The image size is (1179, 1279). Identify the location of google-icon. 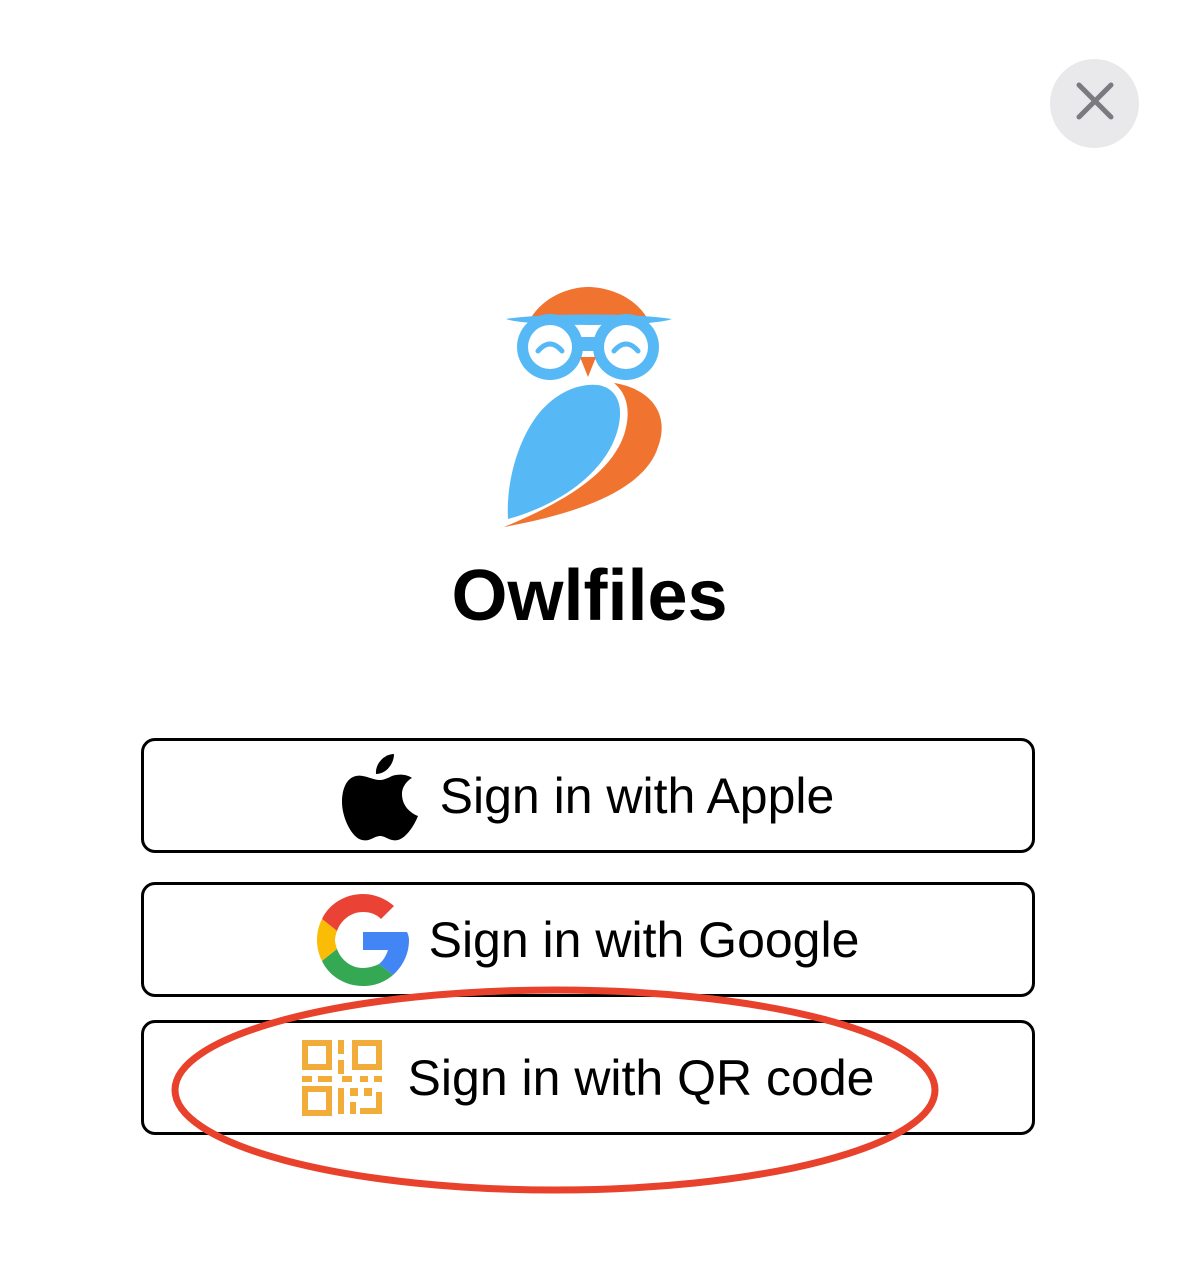
(362, 939).